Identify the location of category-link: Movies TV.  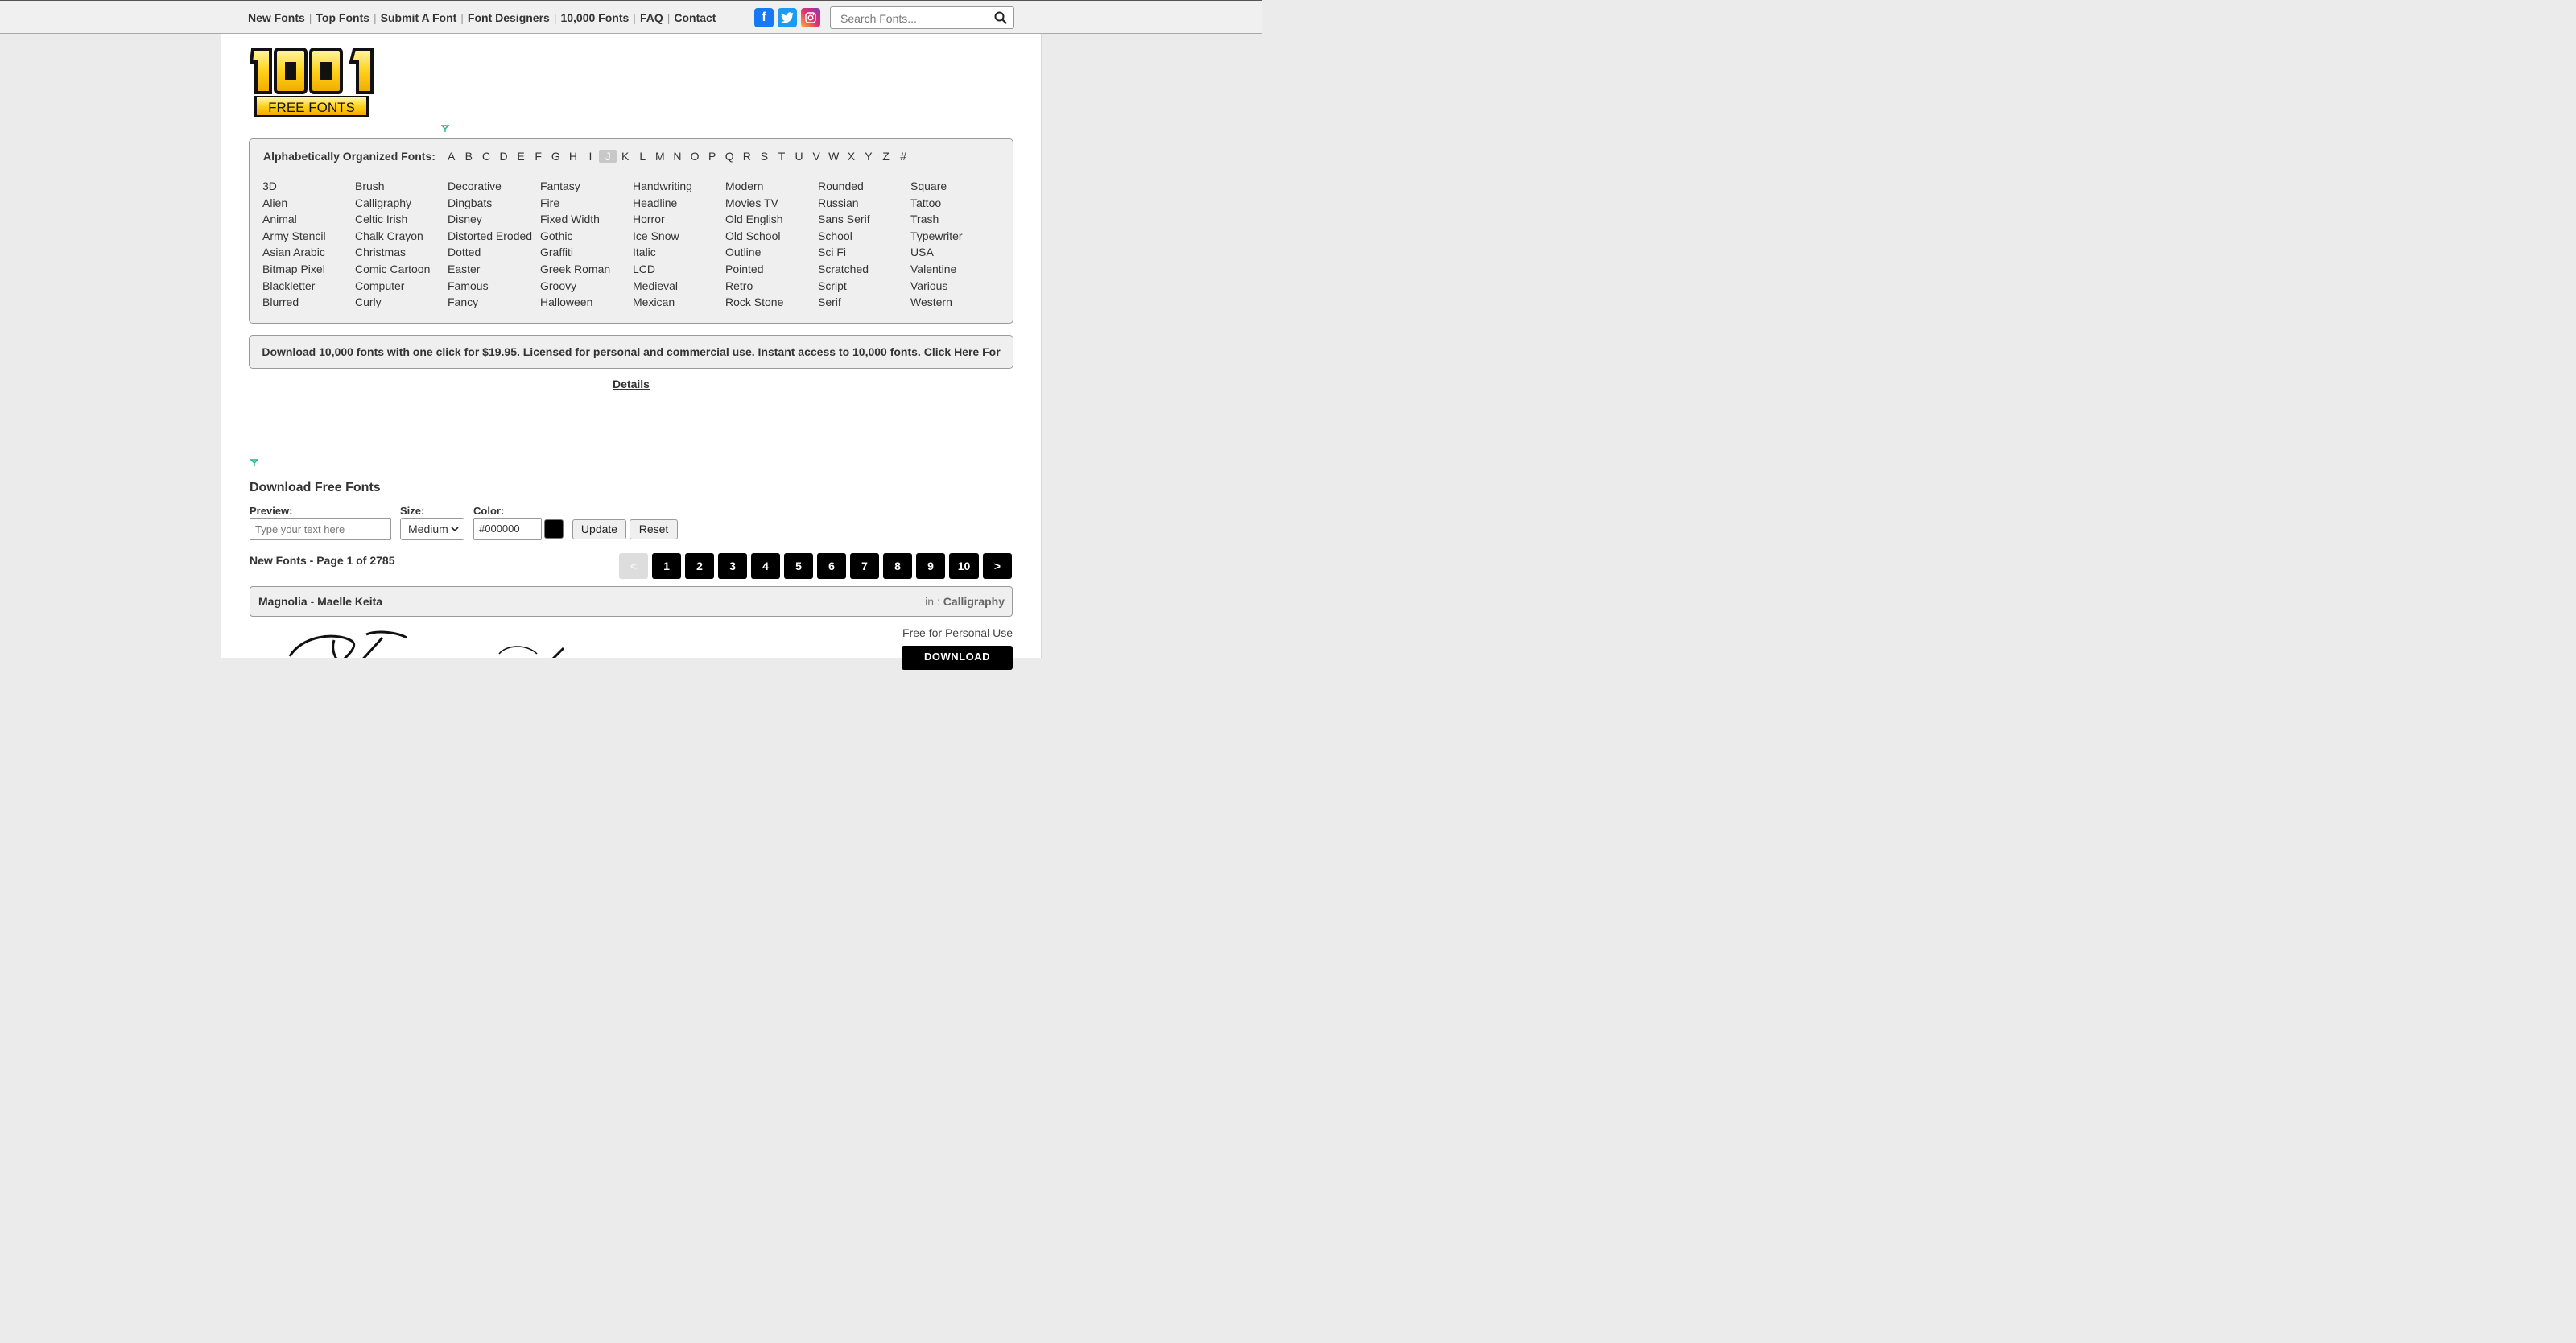
(771, 204).